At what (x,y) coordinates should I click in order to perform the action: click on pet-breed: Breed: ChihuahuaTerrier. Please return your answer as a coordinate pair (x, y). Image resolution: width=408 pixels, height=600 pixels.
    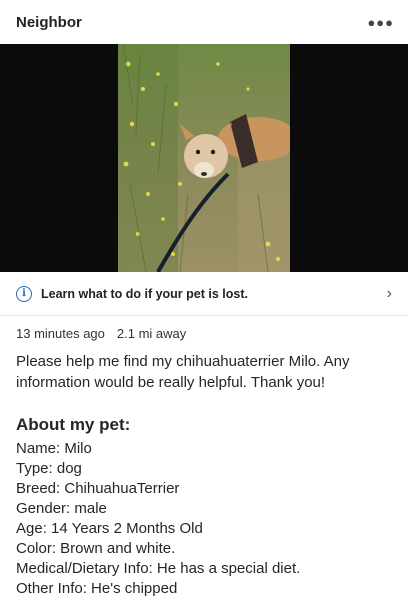
    Looking at the image, I should click on (98, 488).